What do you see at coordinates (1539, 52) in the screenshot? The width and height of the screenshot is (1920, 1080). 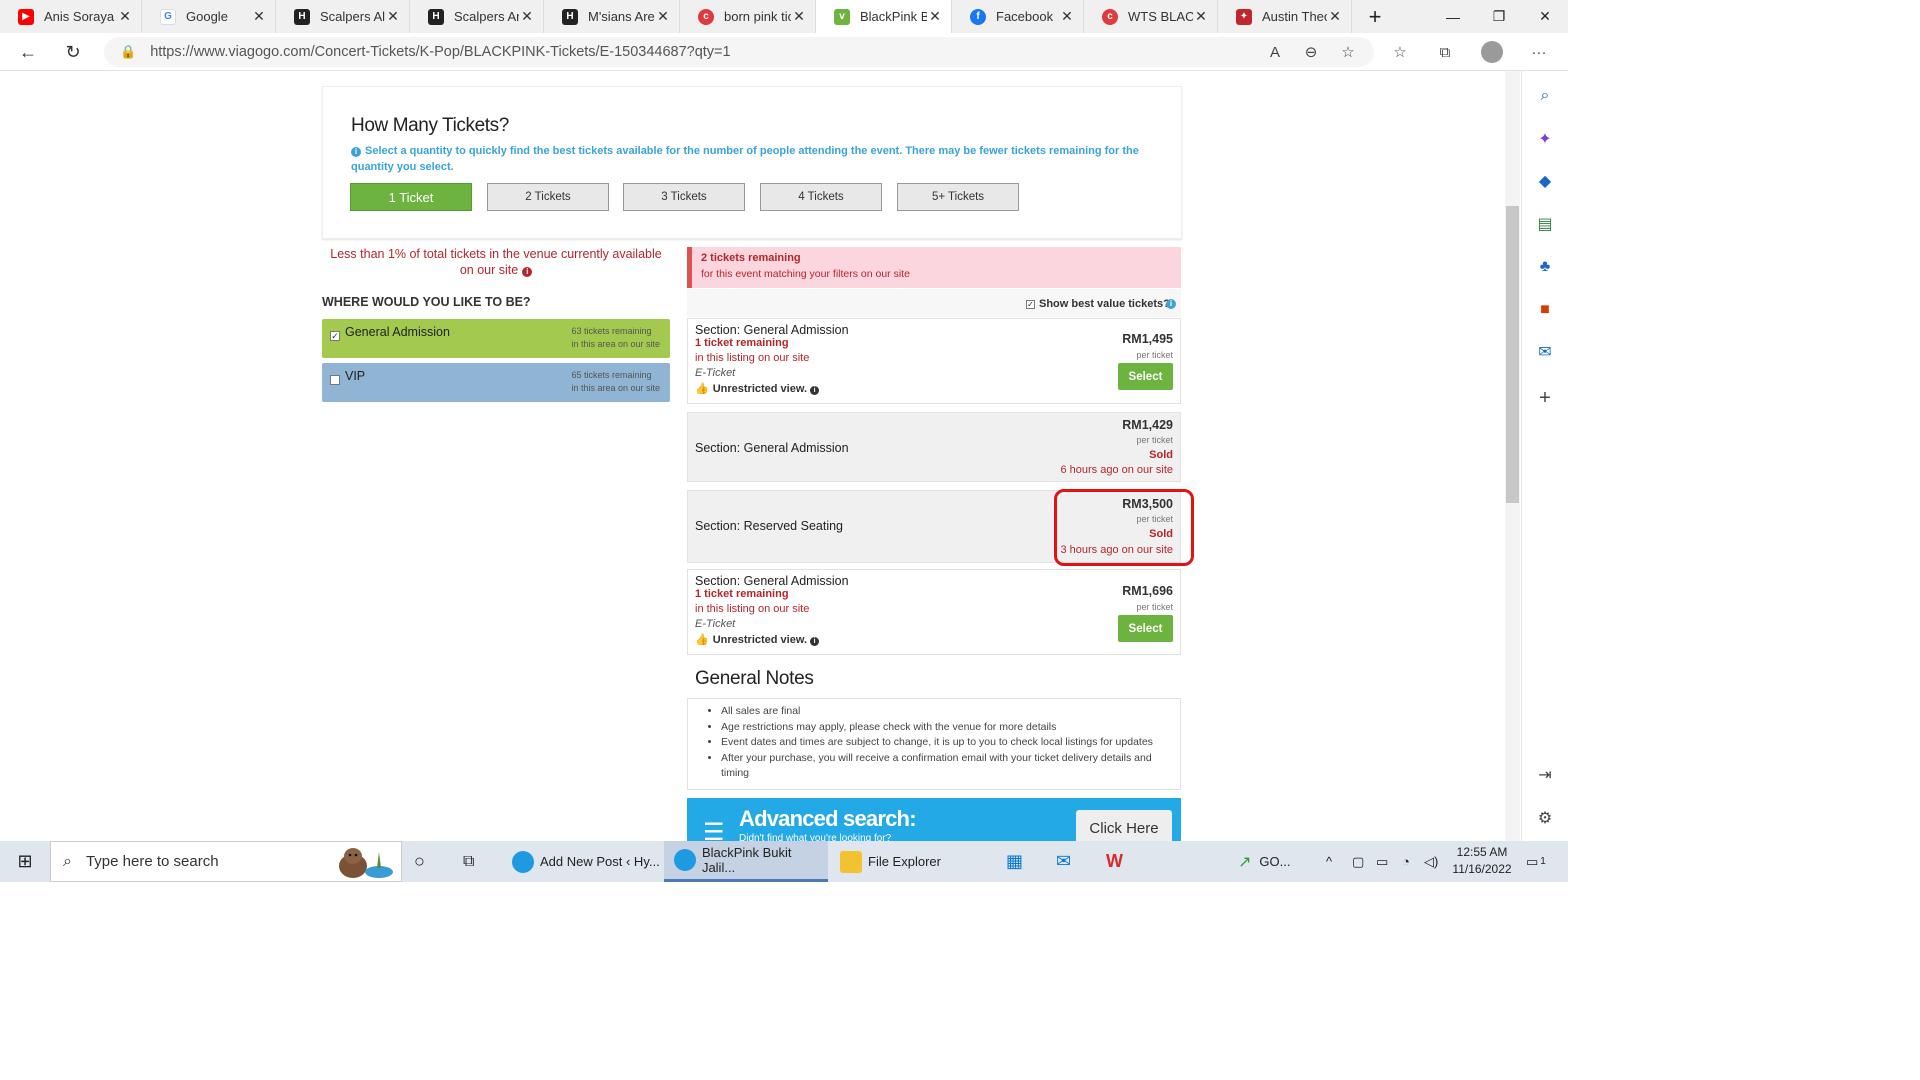 I see `more-menu-icon: ···` at bounding box center [1539, 52].